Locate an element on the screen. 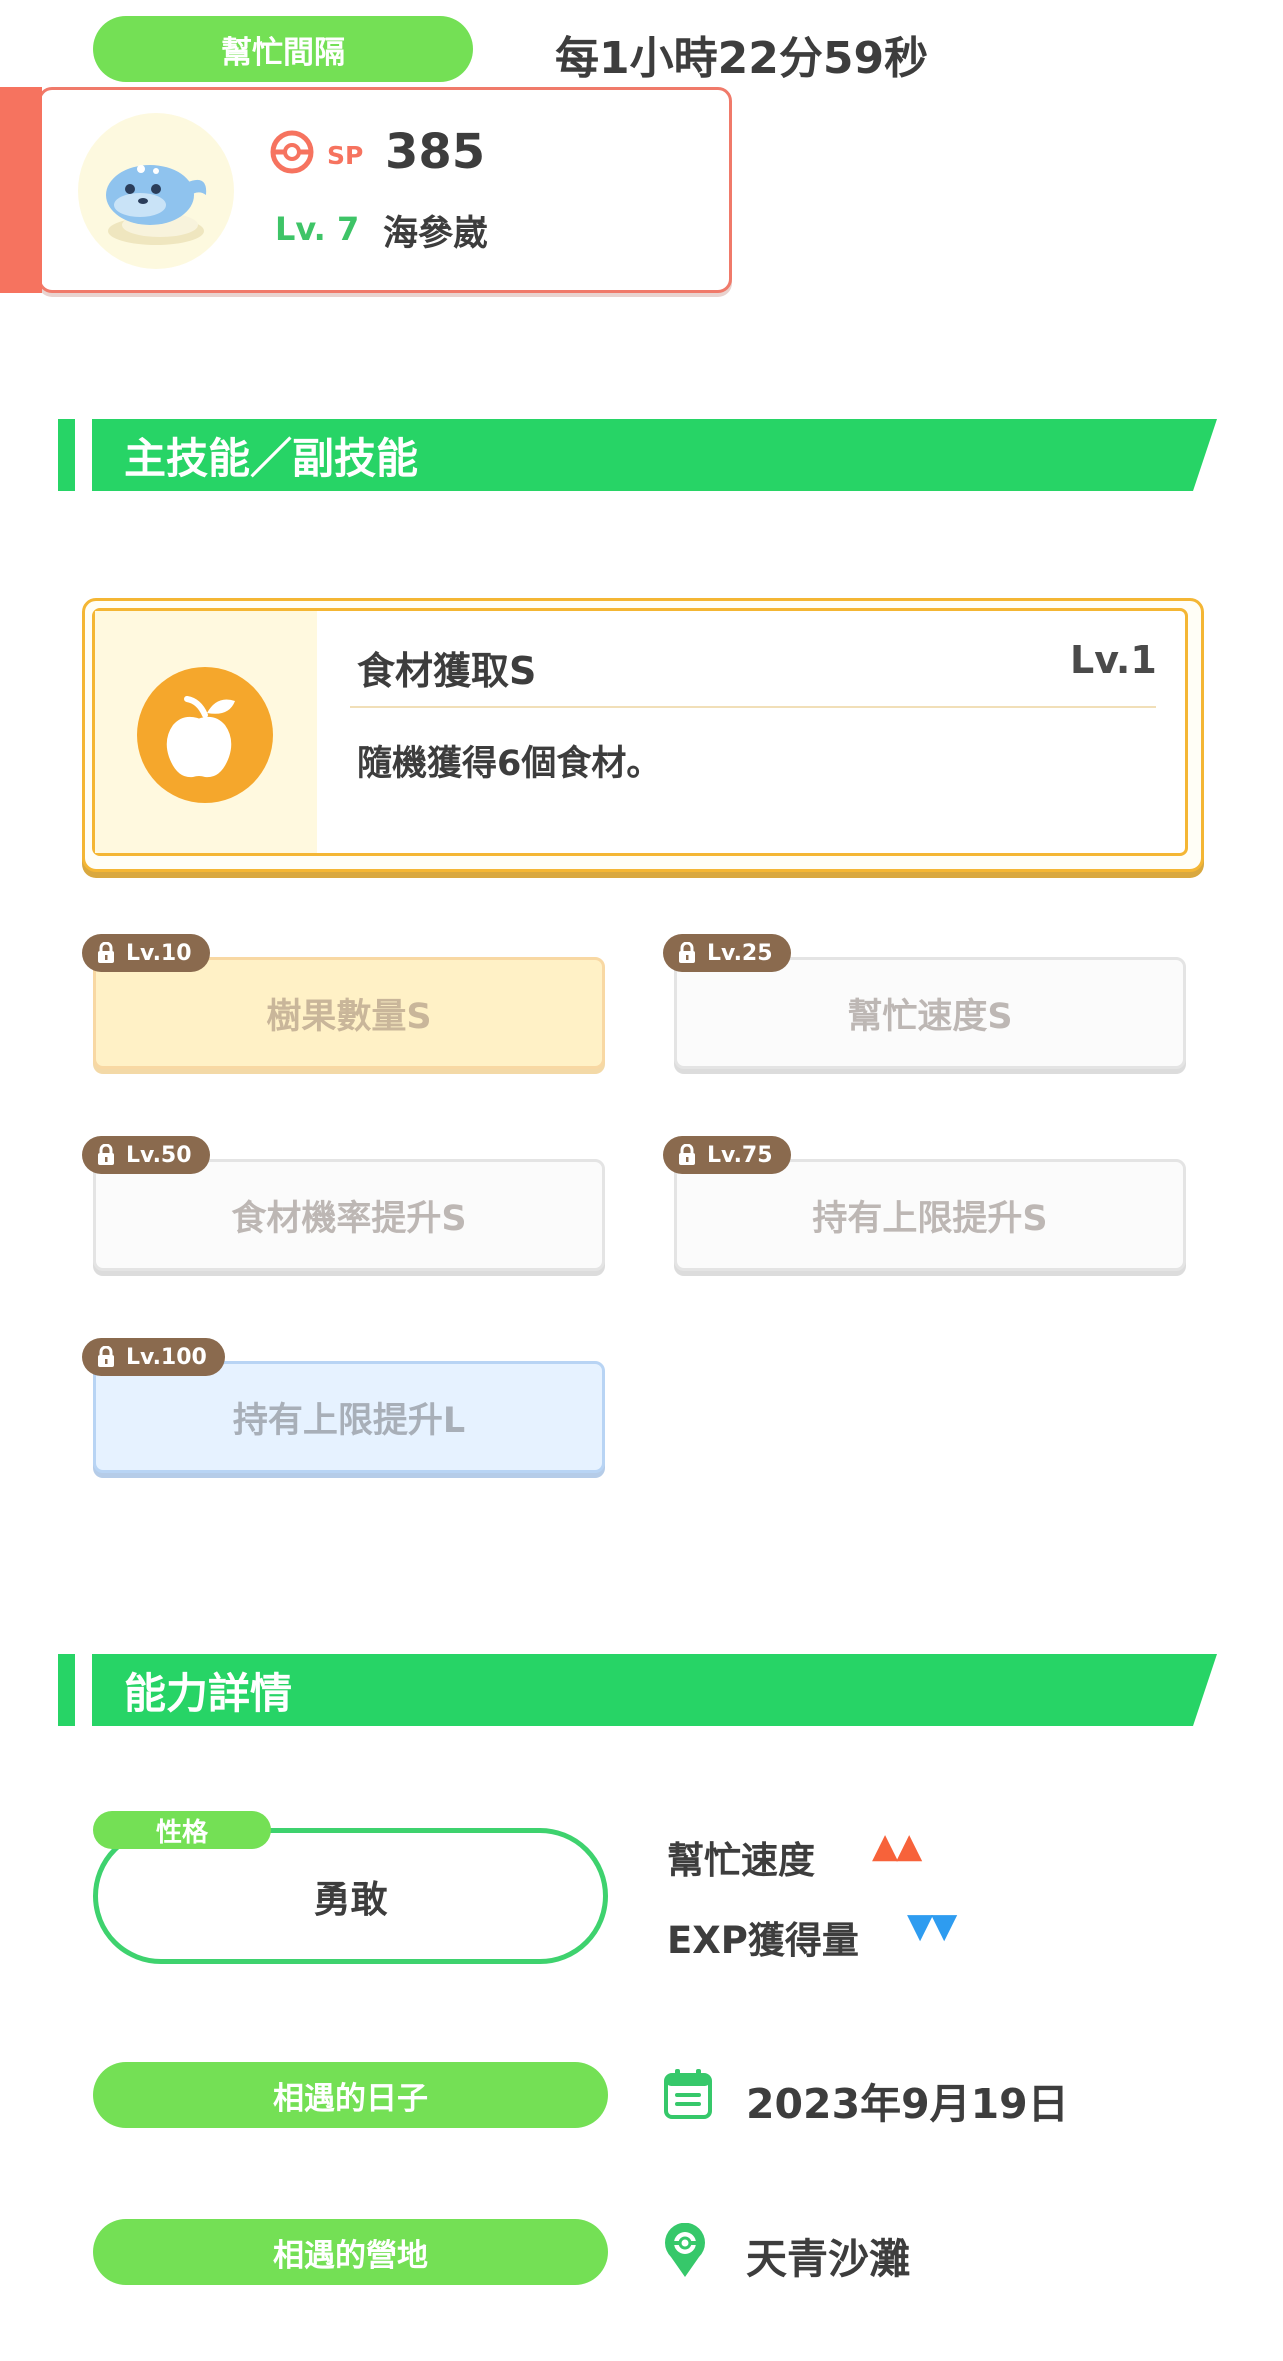  sub-skill-name: 持有上限提升L is located at coordinates (349, 1420).